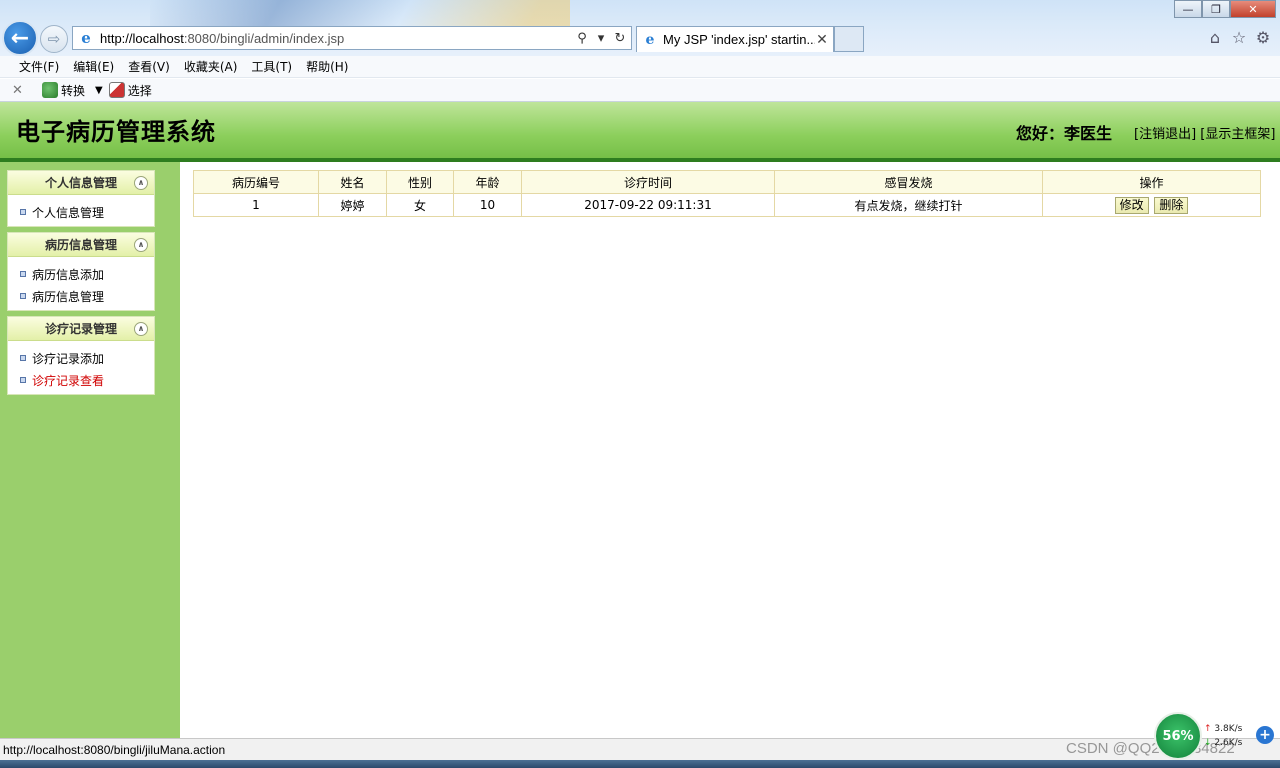  I want to click on delete-button: 删除, so click(1171, 205).